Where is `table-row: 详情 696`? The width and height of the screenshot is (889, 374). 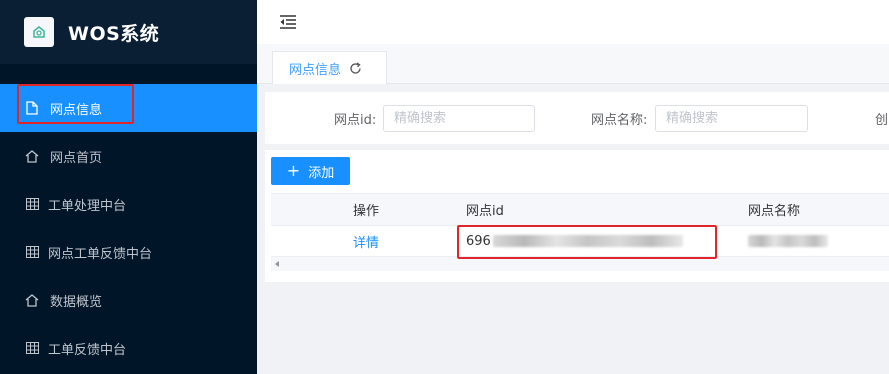
table-row: 详情 696 is located at coordinates (580, 241).